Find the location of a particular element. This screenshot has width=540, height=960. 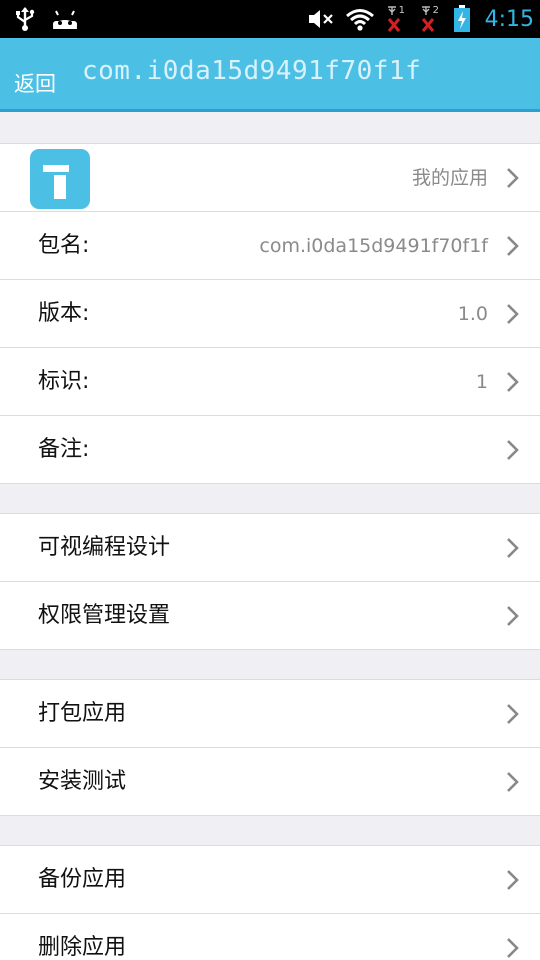

status-bar-left is located at coordinates (47, 19).